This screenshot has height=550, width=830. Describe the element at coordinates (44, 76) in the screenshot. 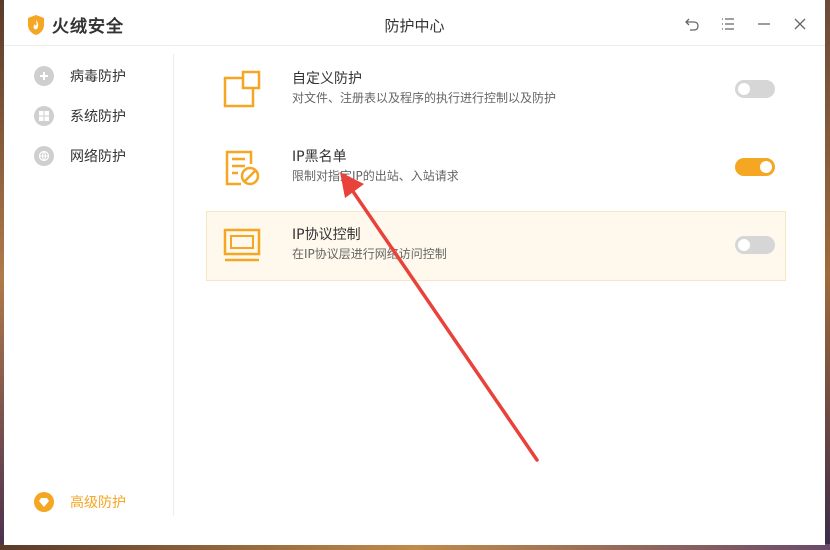

I see `virus-shield-icon` at that location.